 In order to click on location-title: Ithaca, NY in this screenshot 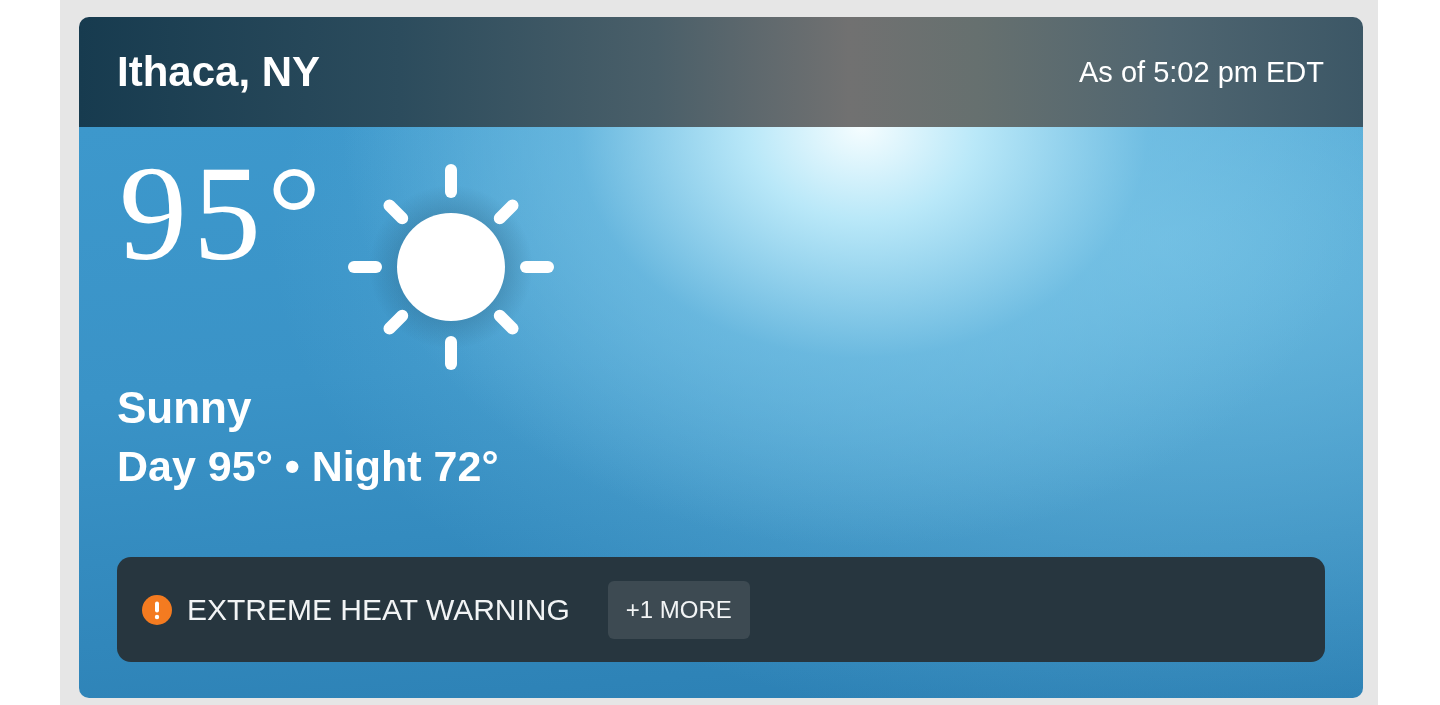, I will do `click(219, 72)`.